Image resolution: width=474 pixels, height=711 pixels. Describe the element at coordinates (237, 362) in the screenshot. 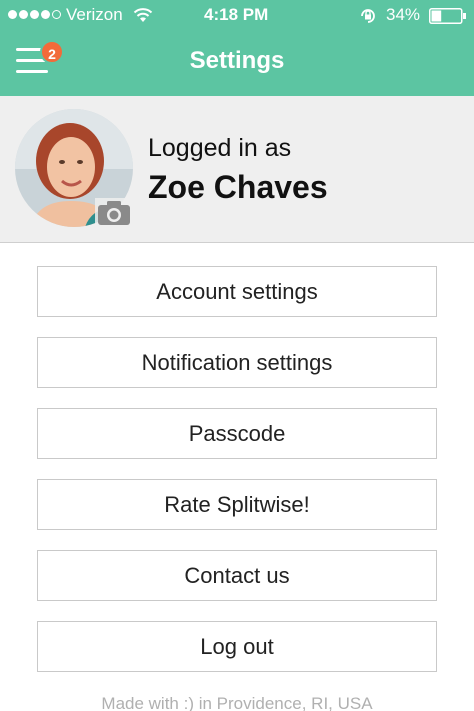

I see `notification-settings-button: Notification settings` at that location.